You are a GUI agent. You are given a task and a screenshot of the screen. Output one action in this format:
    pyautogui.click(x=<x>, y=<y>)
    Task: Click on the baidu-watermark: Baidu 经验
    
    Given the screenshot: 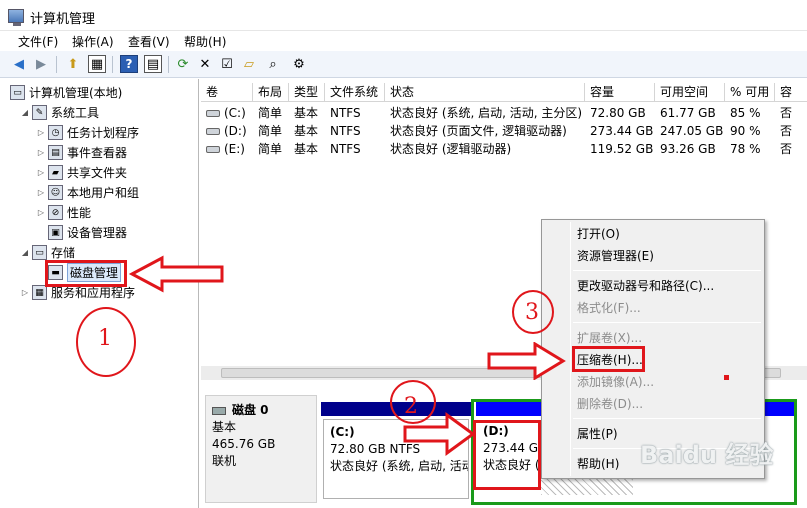 What is the action you would take?
    pyautogui.click(x=707, y=455)
    